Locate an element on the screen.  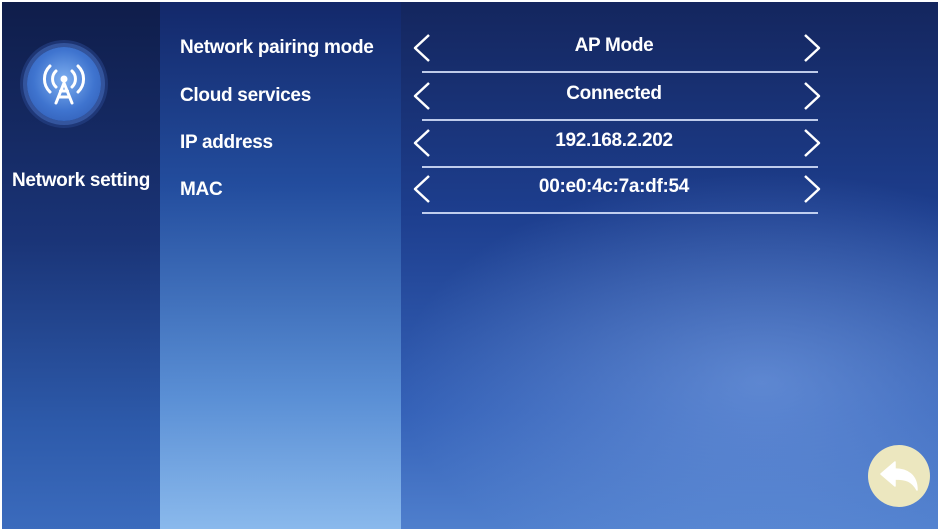
menu-item-cloud-services: Cloud services is located at coordinates (245, 96).